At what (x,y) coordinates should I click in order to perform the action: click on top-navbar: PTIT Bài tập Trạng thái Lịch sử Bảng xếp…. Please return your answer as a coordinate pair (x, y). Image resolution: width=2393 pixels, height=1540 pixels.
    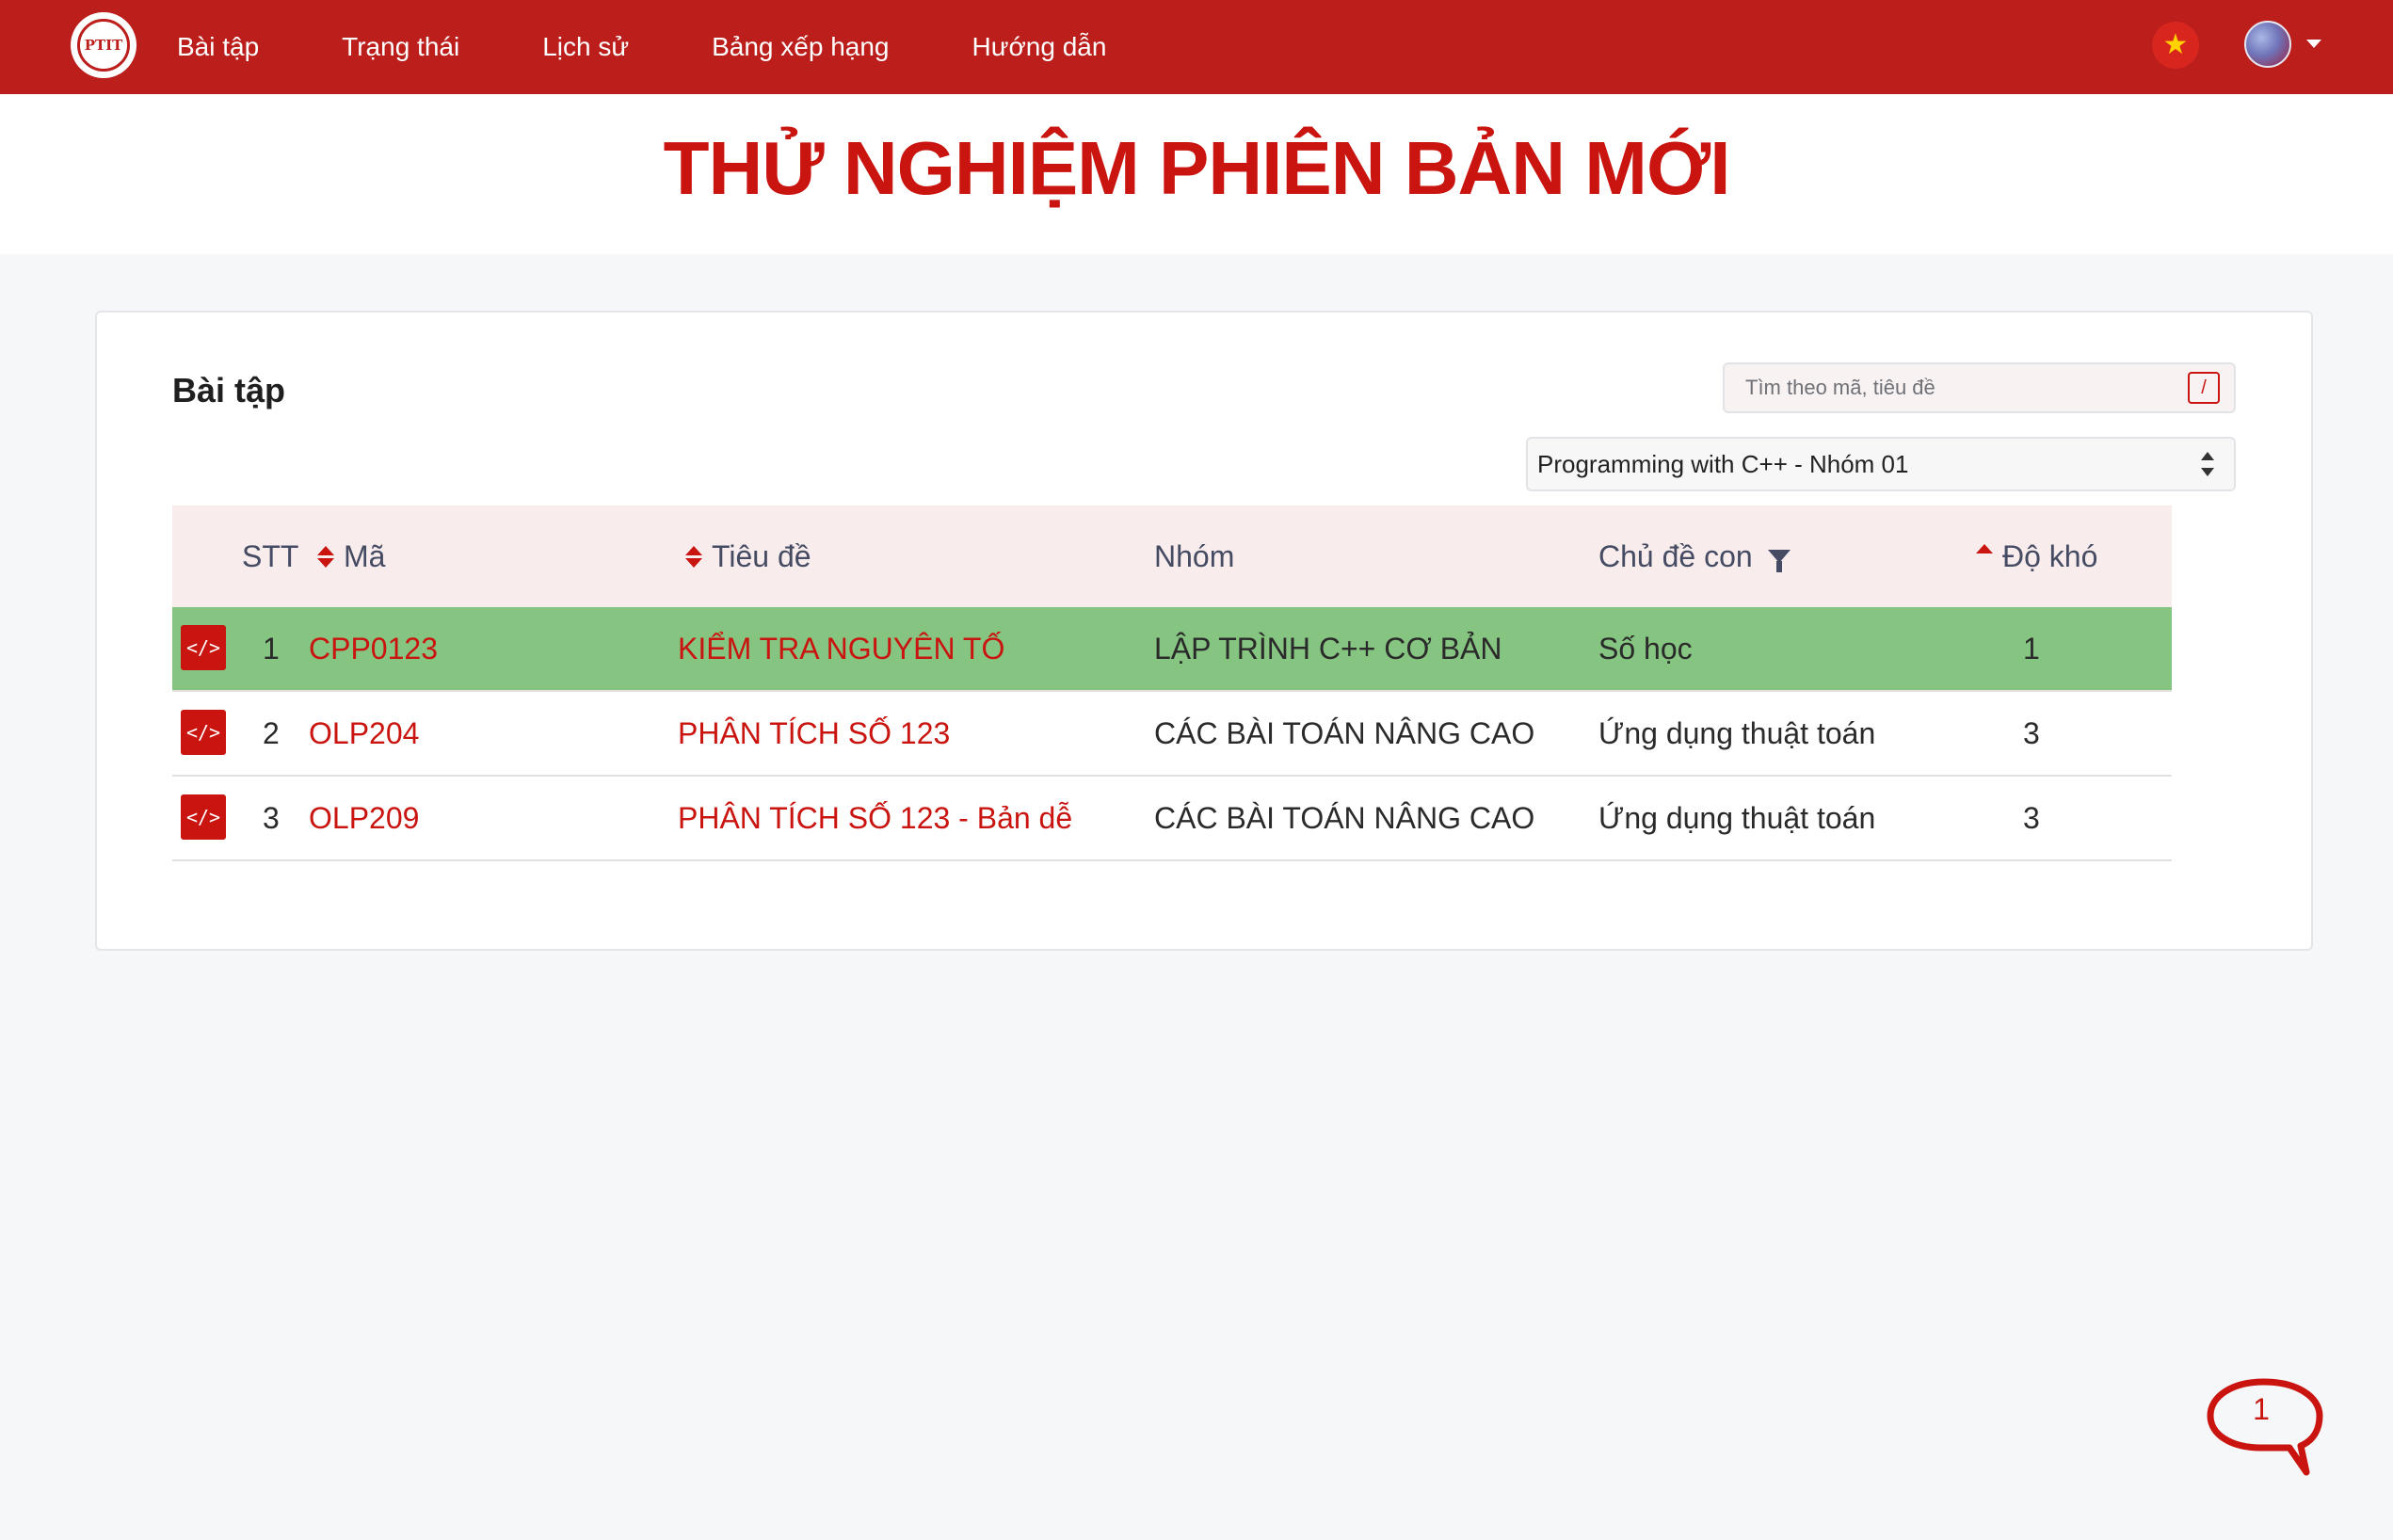
    Looking at the image, I should click on (1196, 47).